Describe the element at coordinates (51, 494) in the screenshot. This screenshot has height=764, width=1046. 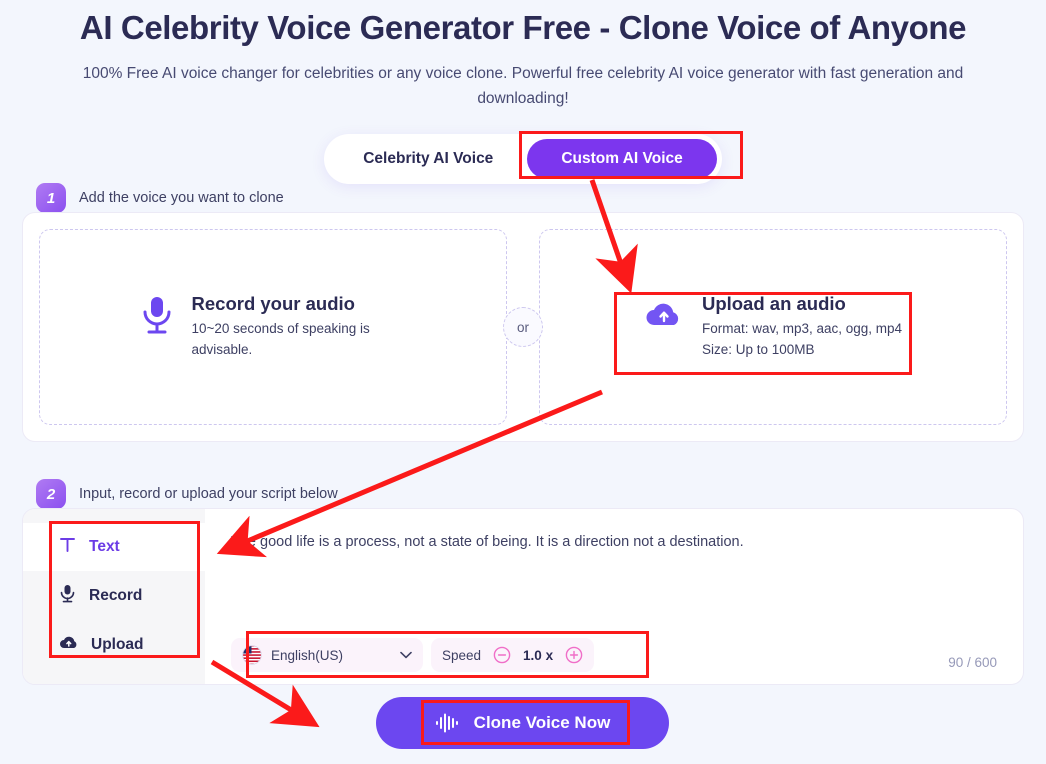
I see `step-2-badge: 2` at that location.